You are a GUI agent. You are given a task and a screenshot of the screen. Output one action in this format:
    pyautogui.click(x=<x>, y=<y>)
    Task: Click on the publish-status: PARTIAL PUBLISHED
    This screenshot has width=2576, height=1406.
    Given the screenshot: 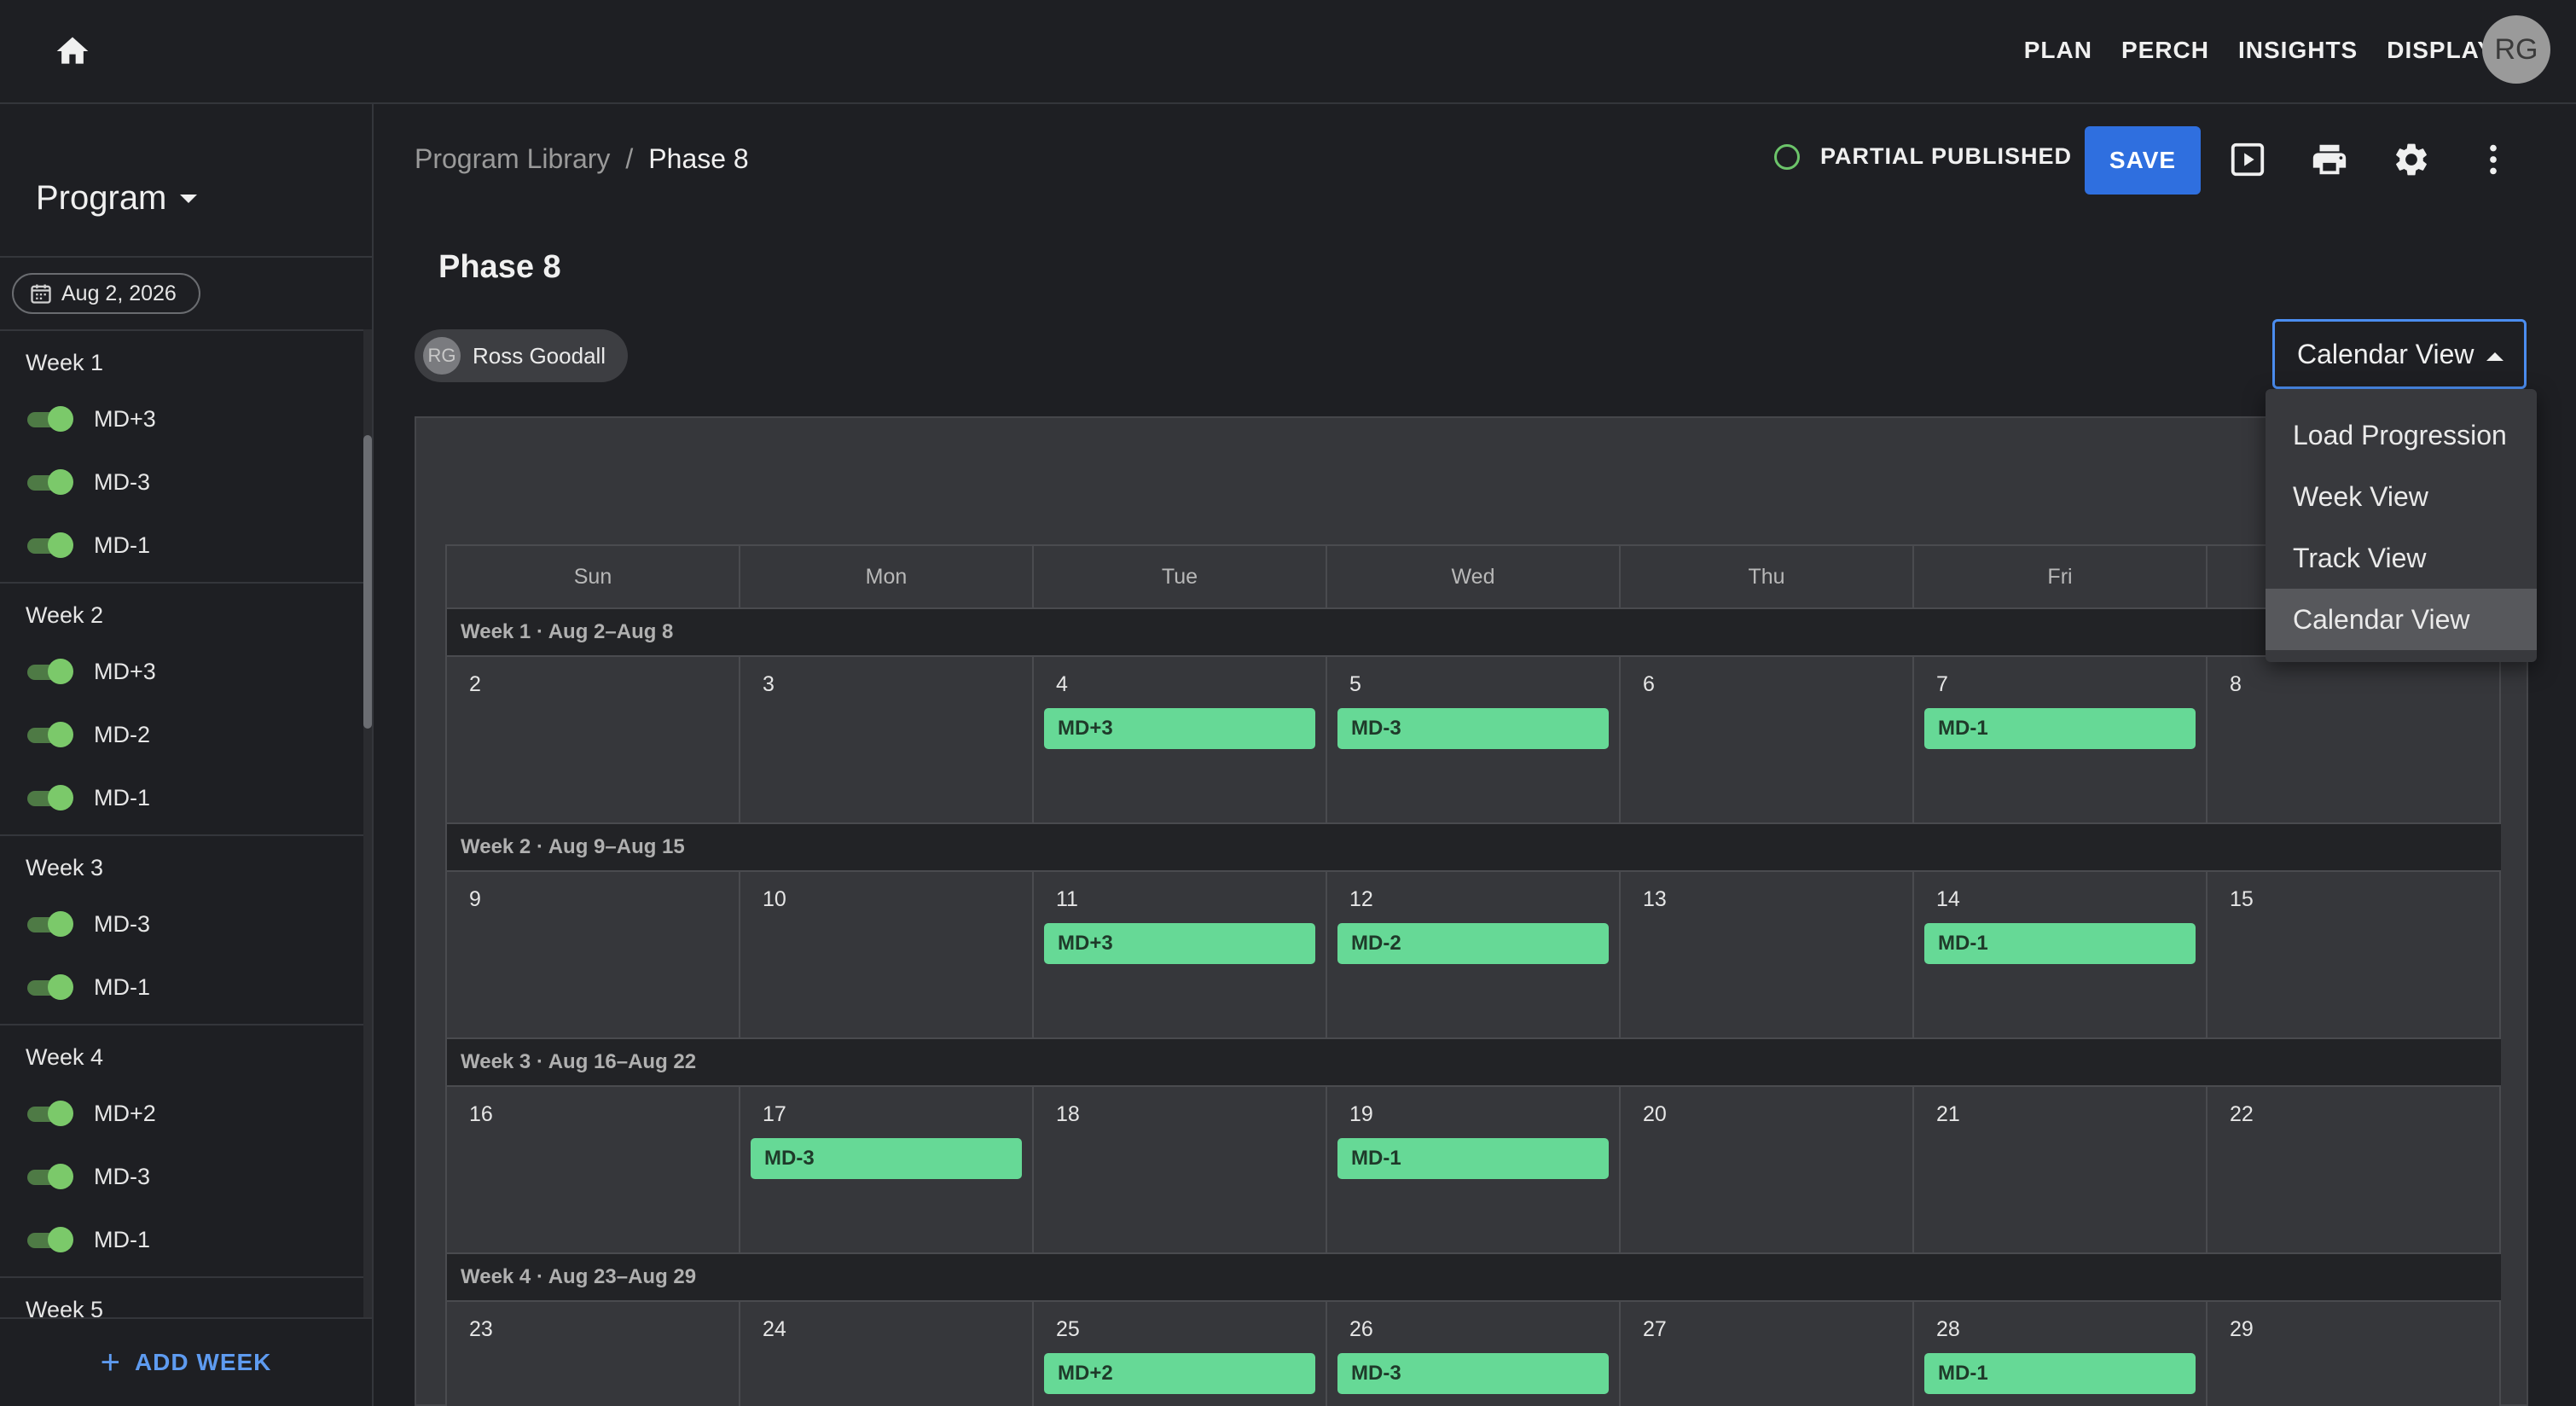 What is the action you would take?
    pyautogui.click(x=1923, y=156)
    